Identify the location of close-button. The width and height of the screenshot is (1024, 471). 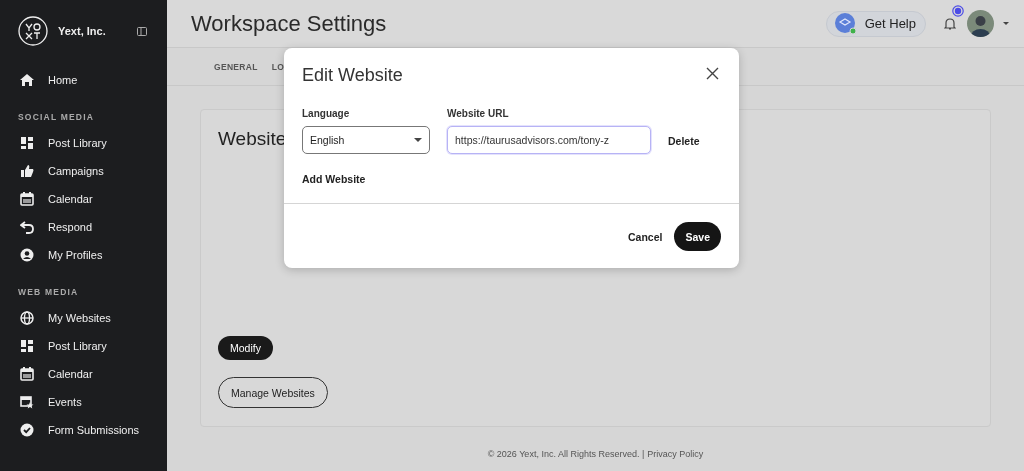
(712, 73).